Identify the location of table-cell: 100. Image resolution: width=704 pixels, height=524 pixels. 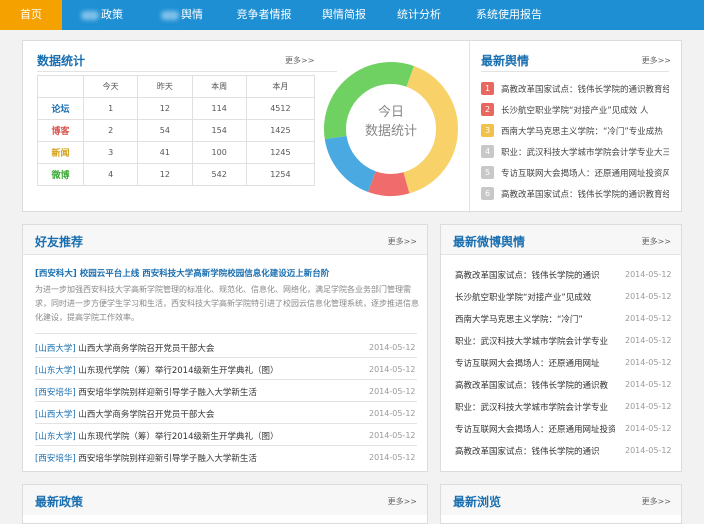
(219, 152).